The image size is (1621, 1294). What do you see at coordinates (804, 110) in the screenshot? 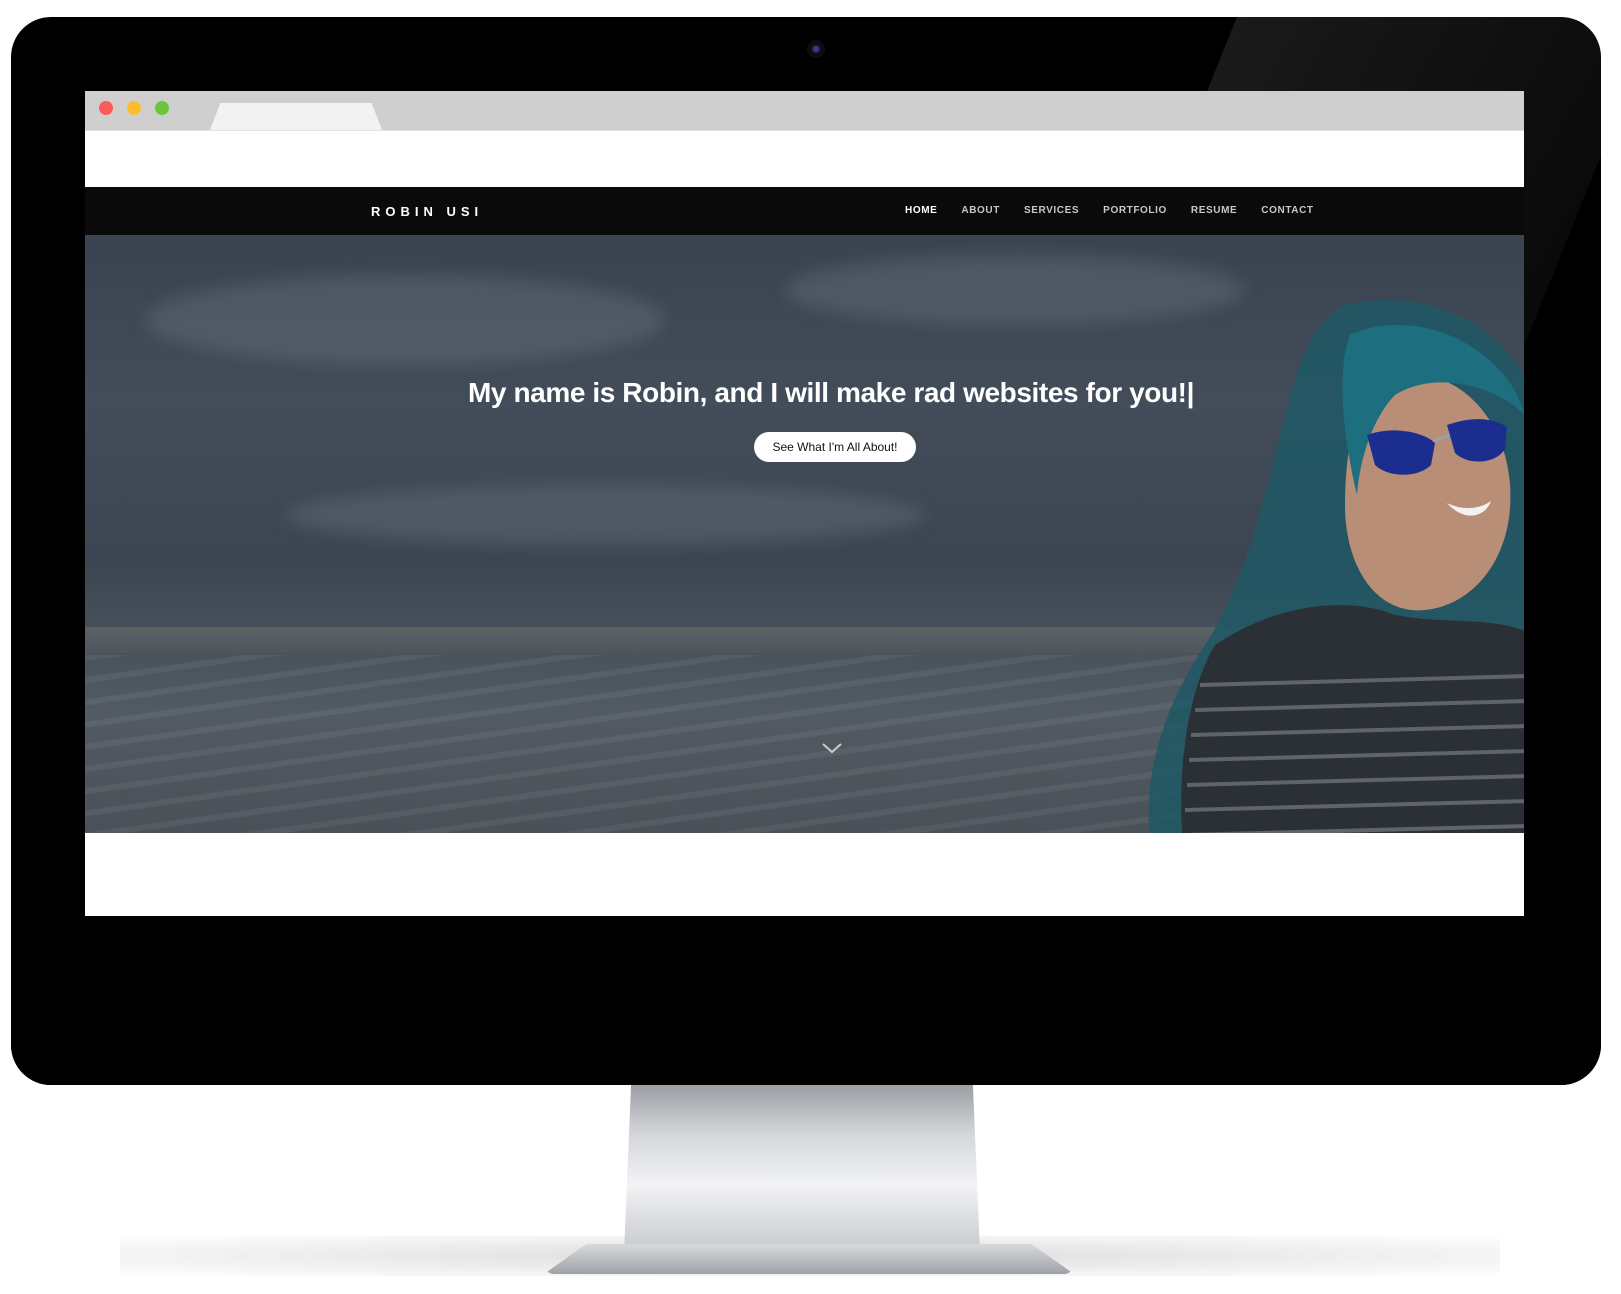
I see `browser-title-bar` at bounding box center [804, 110].